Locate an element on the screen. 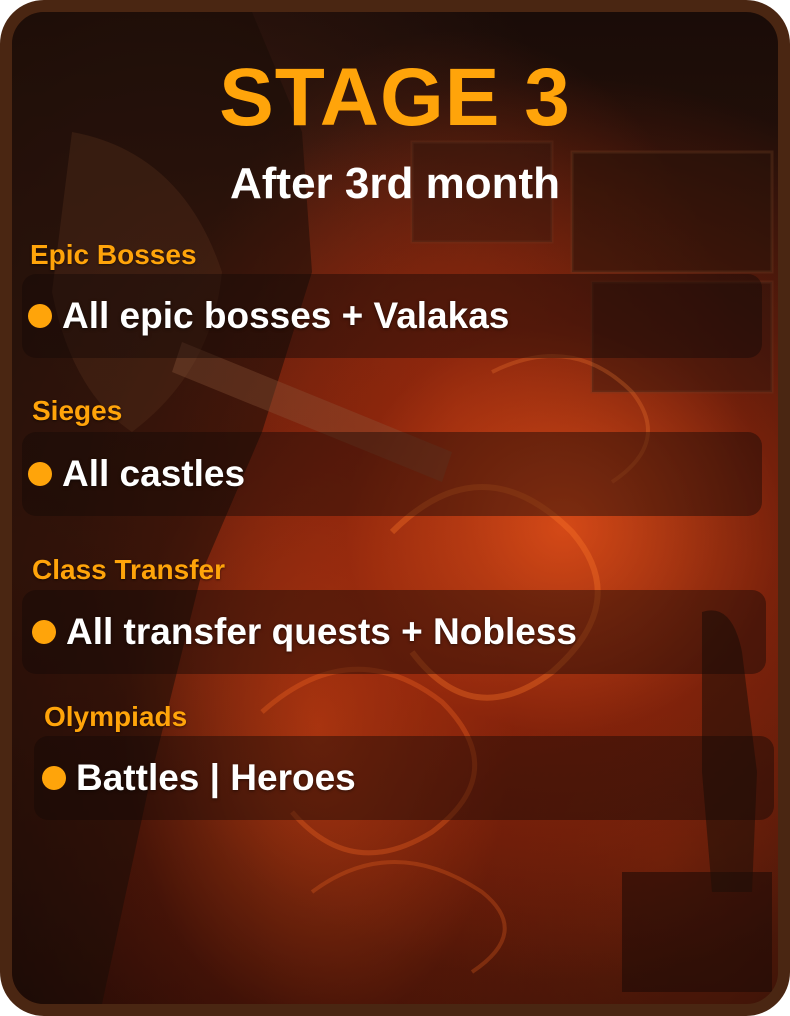 The height and width of the screenshot is (1016, 790). section-item-epic-bosses: All epic bosses + Valakas is located at coordinates (286, 315).